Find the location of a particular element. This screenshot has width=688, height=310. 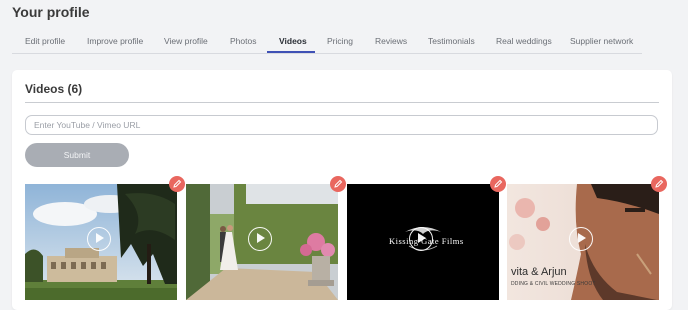

edit-video-1-button is located at coordinates (177, 184).